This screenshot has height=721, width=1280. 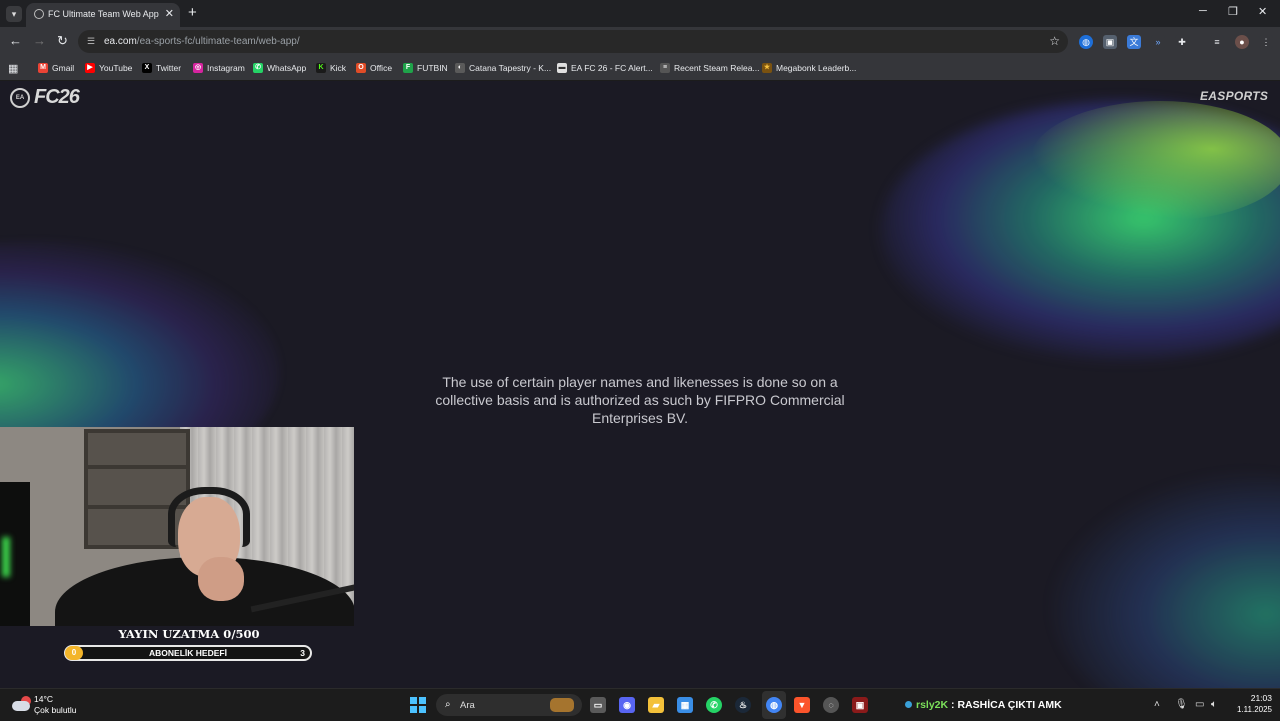 What do you see at coordinates (321, 68) in the screenshot?
I see `kick-icon: K` at bounding box center [321, 68].